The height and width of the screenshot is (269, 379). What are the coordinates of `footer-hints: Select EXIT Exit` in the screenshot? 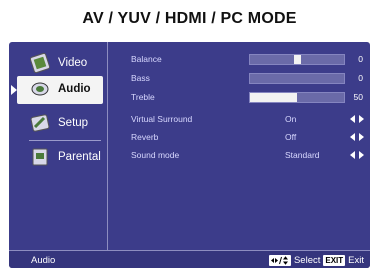 It's located at (316, 260).